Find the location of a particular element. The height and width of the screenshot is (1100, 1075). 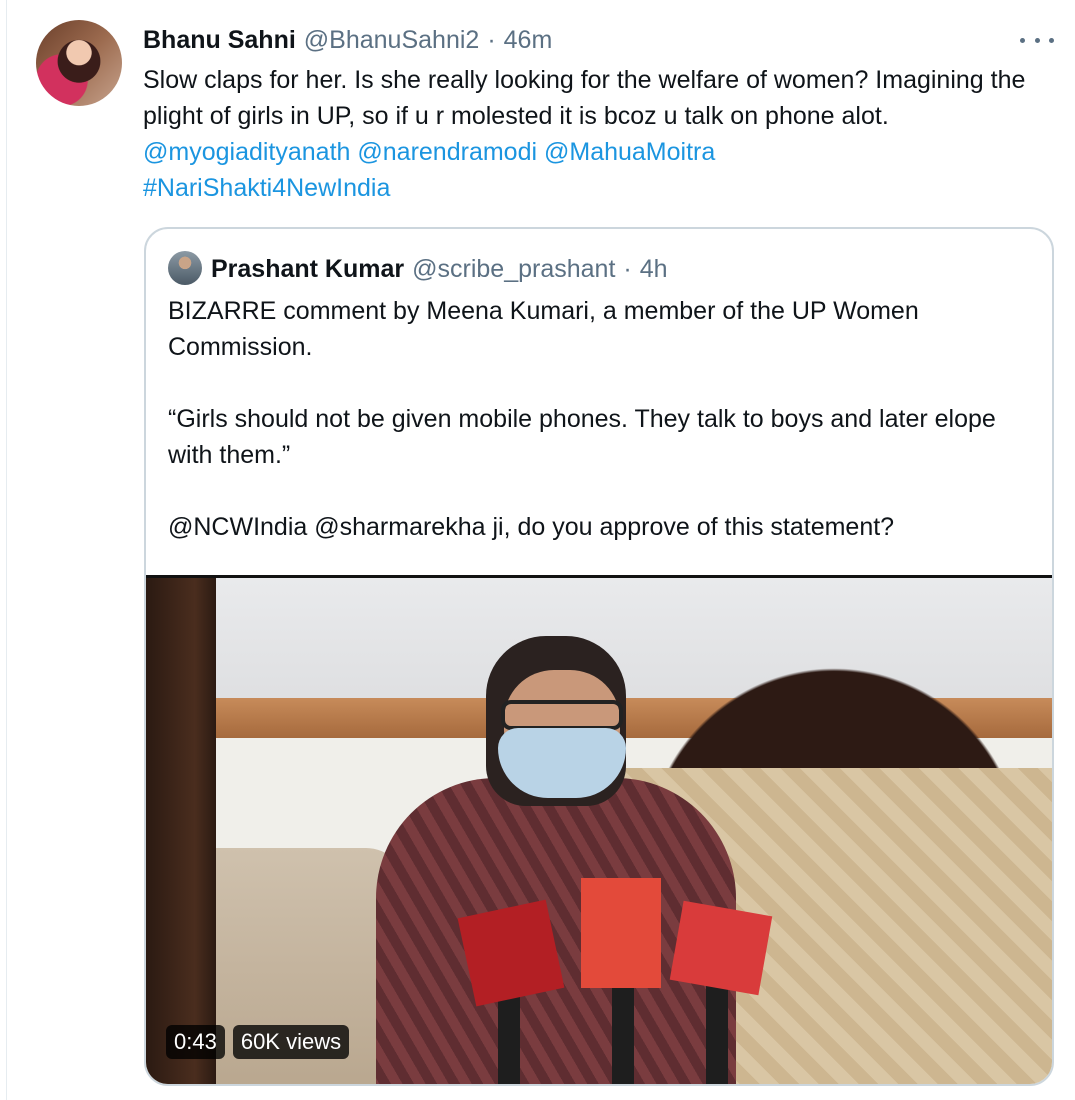

hashtag-link: #NariShakti4NewIndia is located at coordinates (266, 188).